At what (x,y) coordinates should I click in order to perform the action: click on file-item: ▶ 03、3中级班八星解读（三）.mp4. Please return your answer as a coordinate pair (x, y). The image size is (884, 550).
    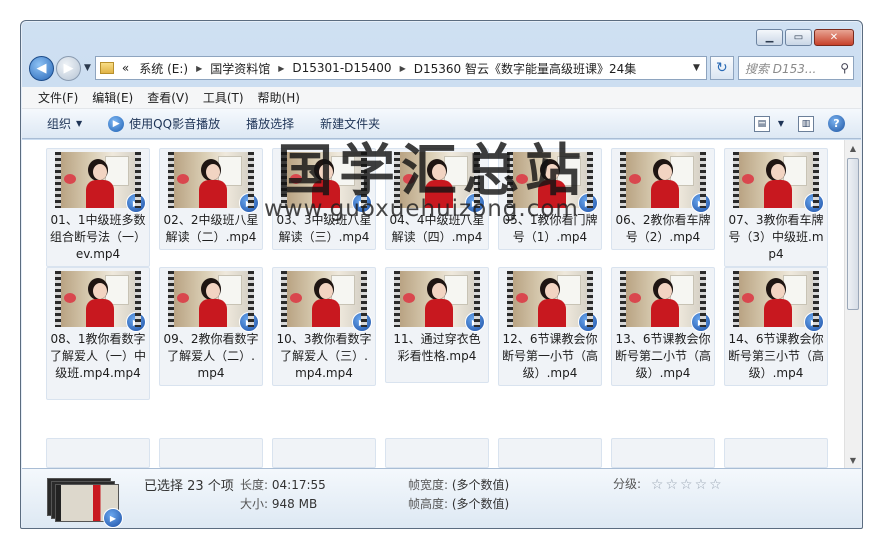
    Looking at the image, I should click on (324, 199).